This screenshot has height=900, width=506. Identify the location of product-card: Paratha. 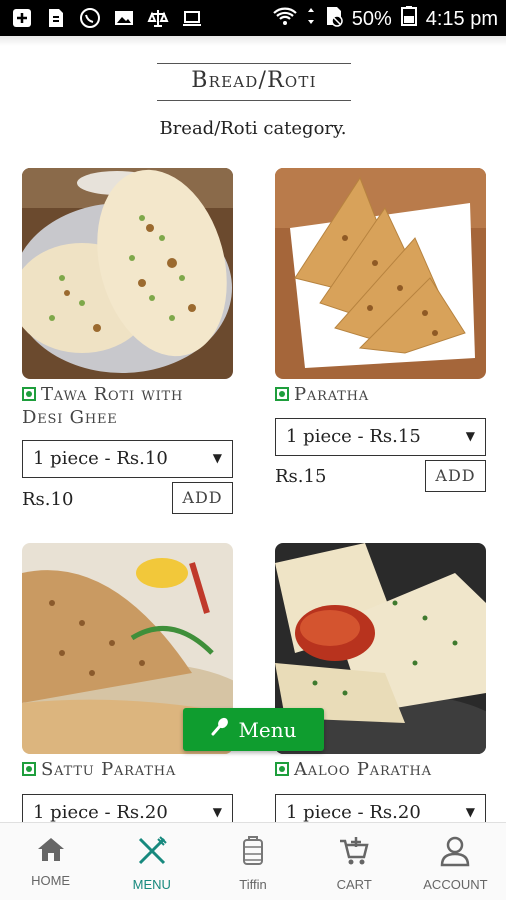
(380, 287).